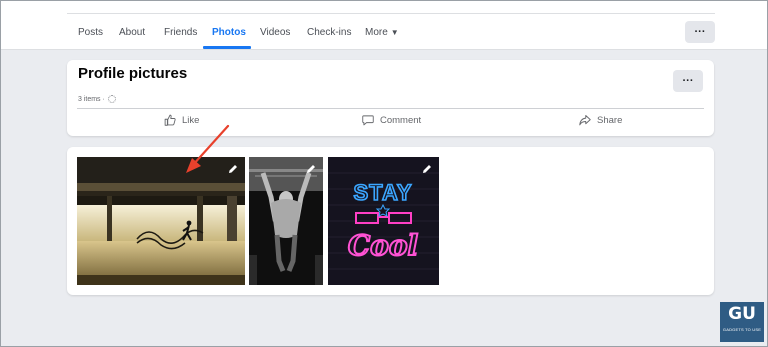  Describe the element at coordinates (394, 32) in the screenshot. I see `chevron-down-icon: ▼` at that location.